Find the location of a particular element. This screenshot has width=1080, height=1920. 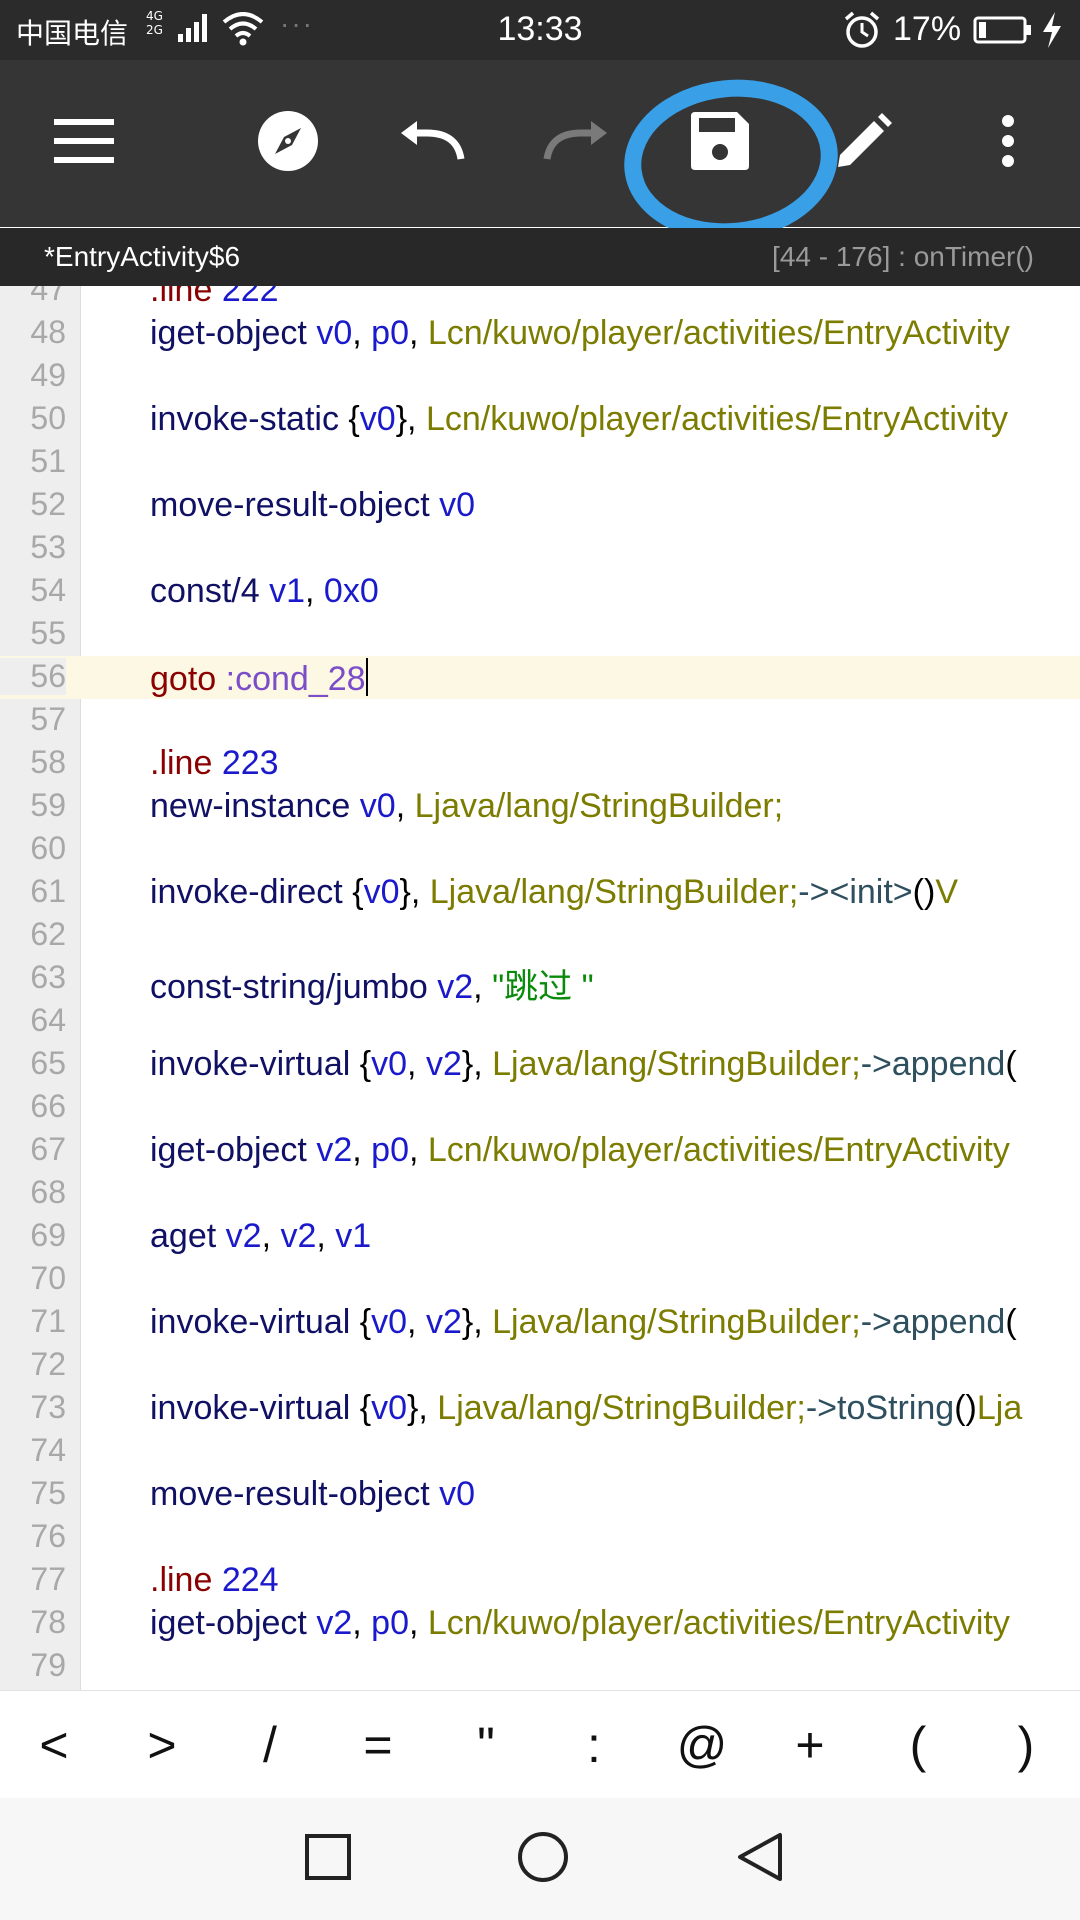

code-line: 62 is located at coordinates (540, 935).